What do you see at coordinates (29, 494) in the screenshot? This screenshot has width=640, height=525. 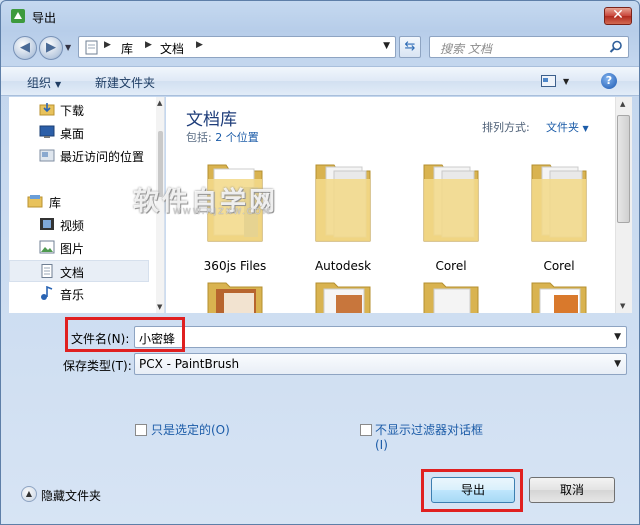 I see `chevron-up-icon: ▲` at bounding box center [29, 494].